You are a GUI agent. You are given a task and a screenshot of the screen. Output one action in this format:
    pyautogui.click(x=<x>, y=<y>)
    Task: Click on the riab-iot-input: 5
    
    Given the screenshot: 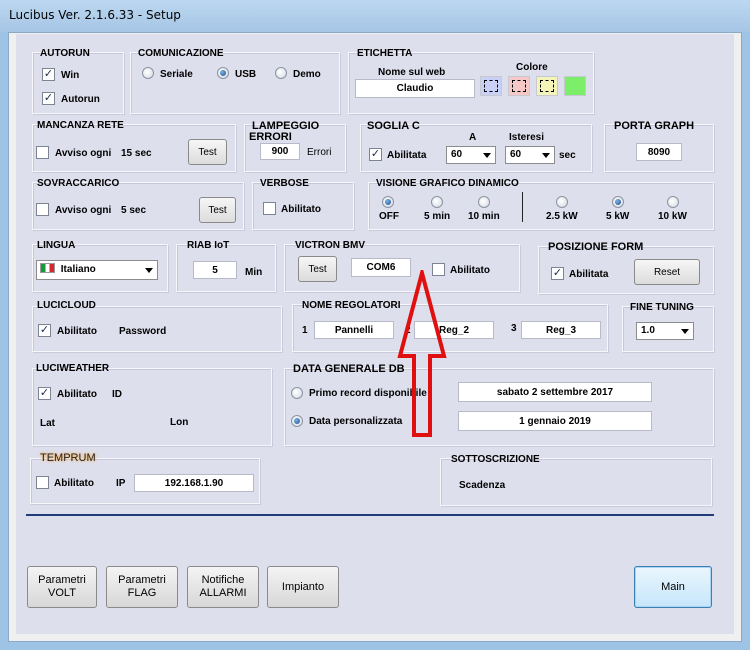 What is the action you would take?
    pyautogui.click(x=215, y=270)
    